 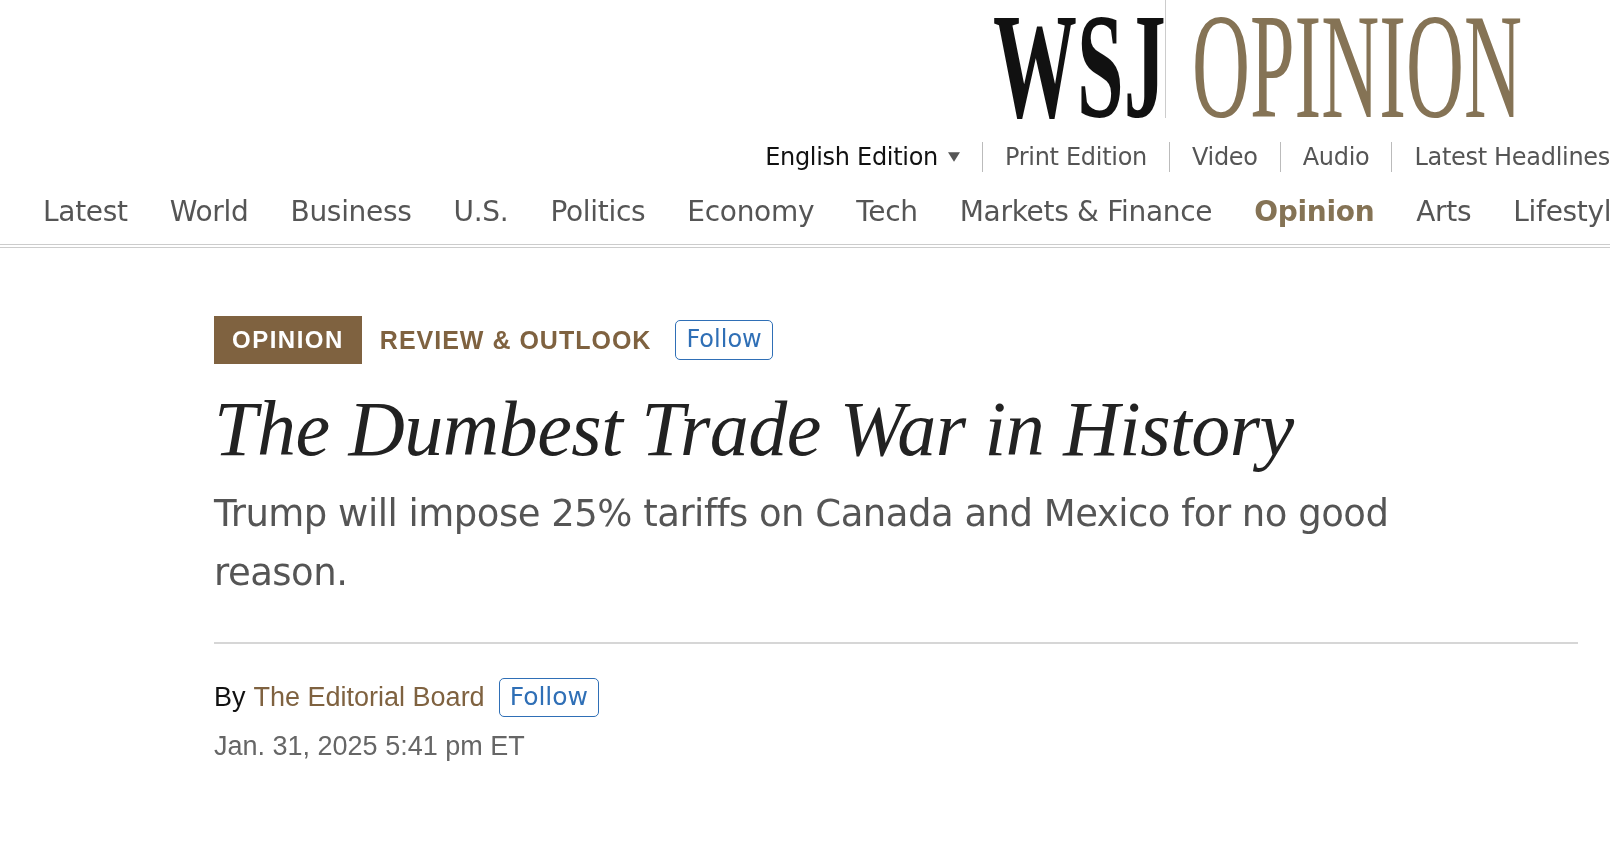 I want to click on edition-link: Latest Headlines, so click(x=1512, y=157).